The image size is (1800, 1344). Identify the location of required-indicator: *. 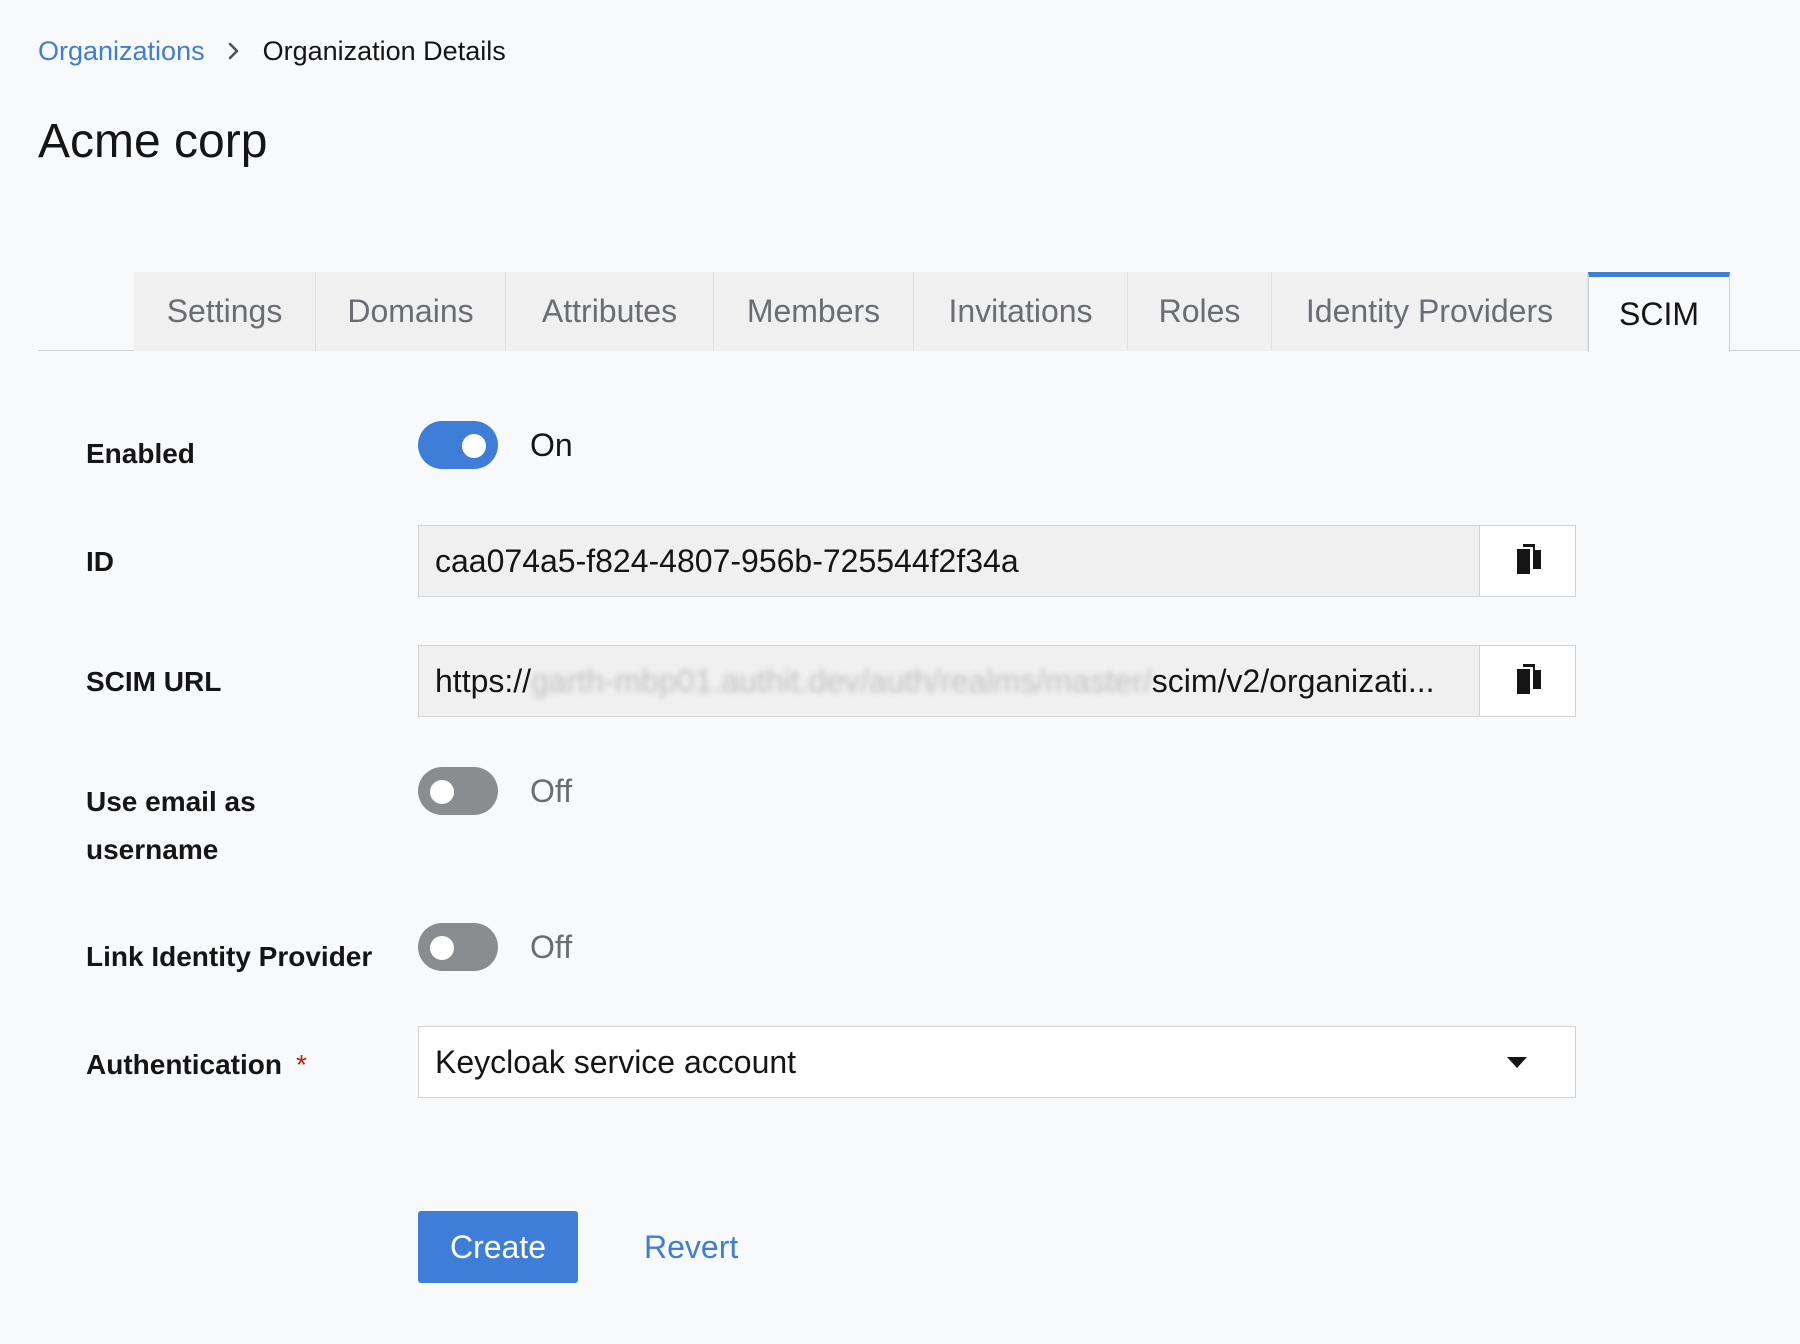
(301, 1064).